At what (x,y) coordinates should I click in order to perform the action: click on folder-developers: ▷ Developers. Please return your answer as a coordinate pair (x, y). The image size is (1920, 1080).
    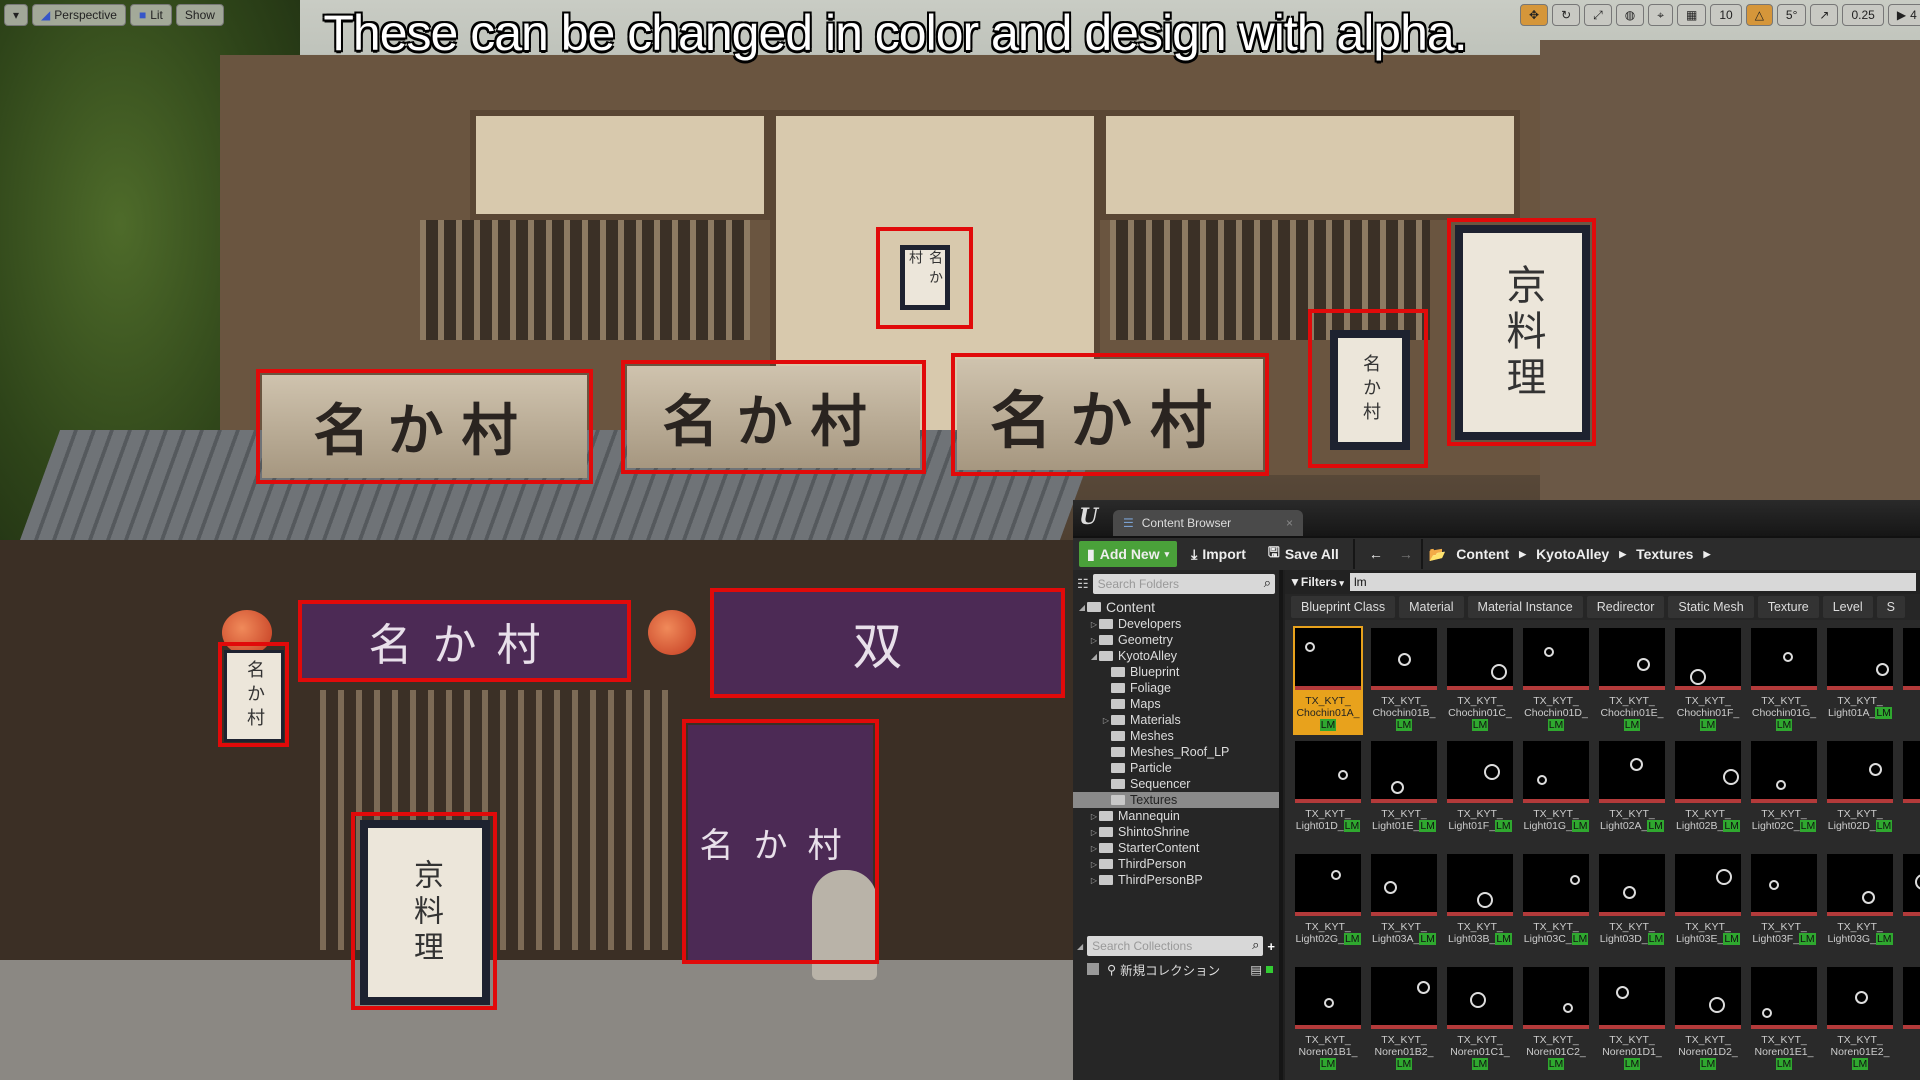
    Looking at the image, I should click on (1176, 624).